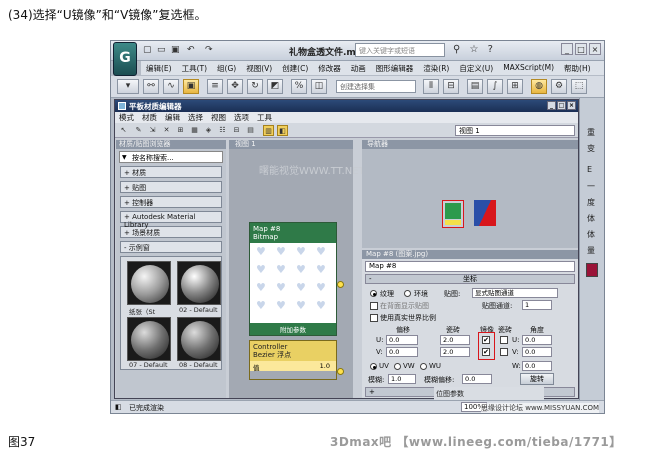 This screenshot has width=650, height=457. Describe the element at coordinates (235, 86) in the screenshot. I see `move-icon: ✥` at that location.